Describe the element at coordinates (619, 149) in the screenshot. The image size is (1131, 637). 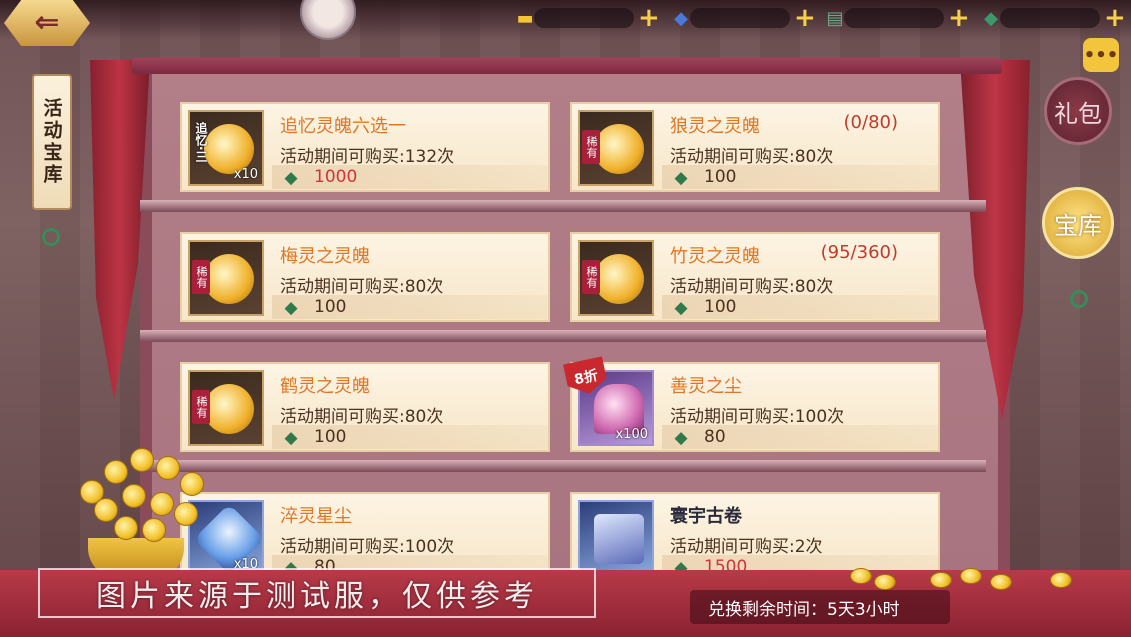
I see `wolf-spirit-orb-icon` at that location.